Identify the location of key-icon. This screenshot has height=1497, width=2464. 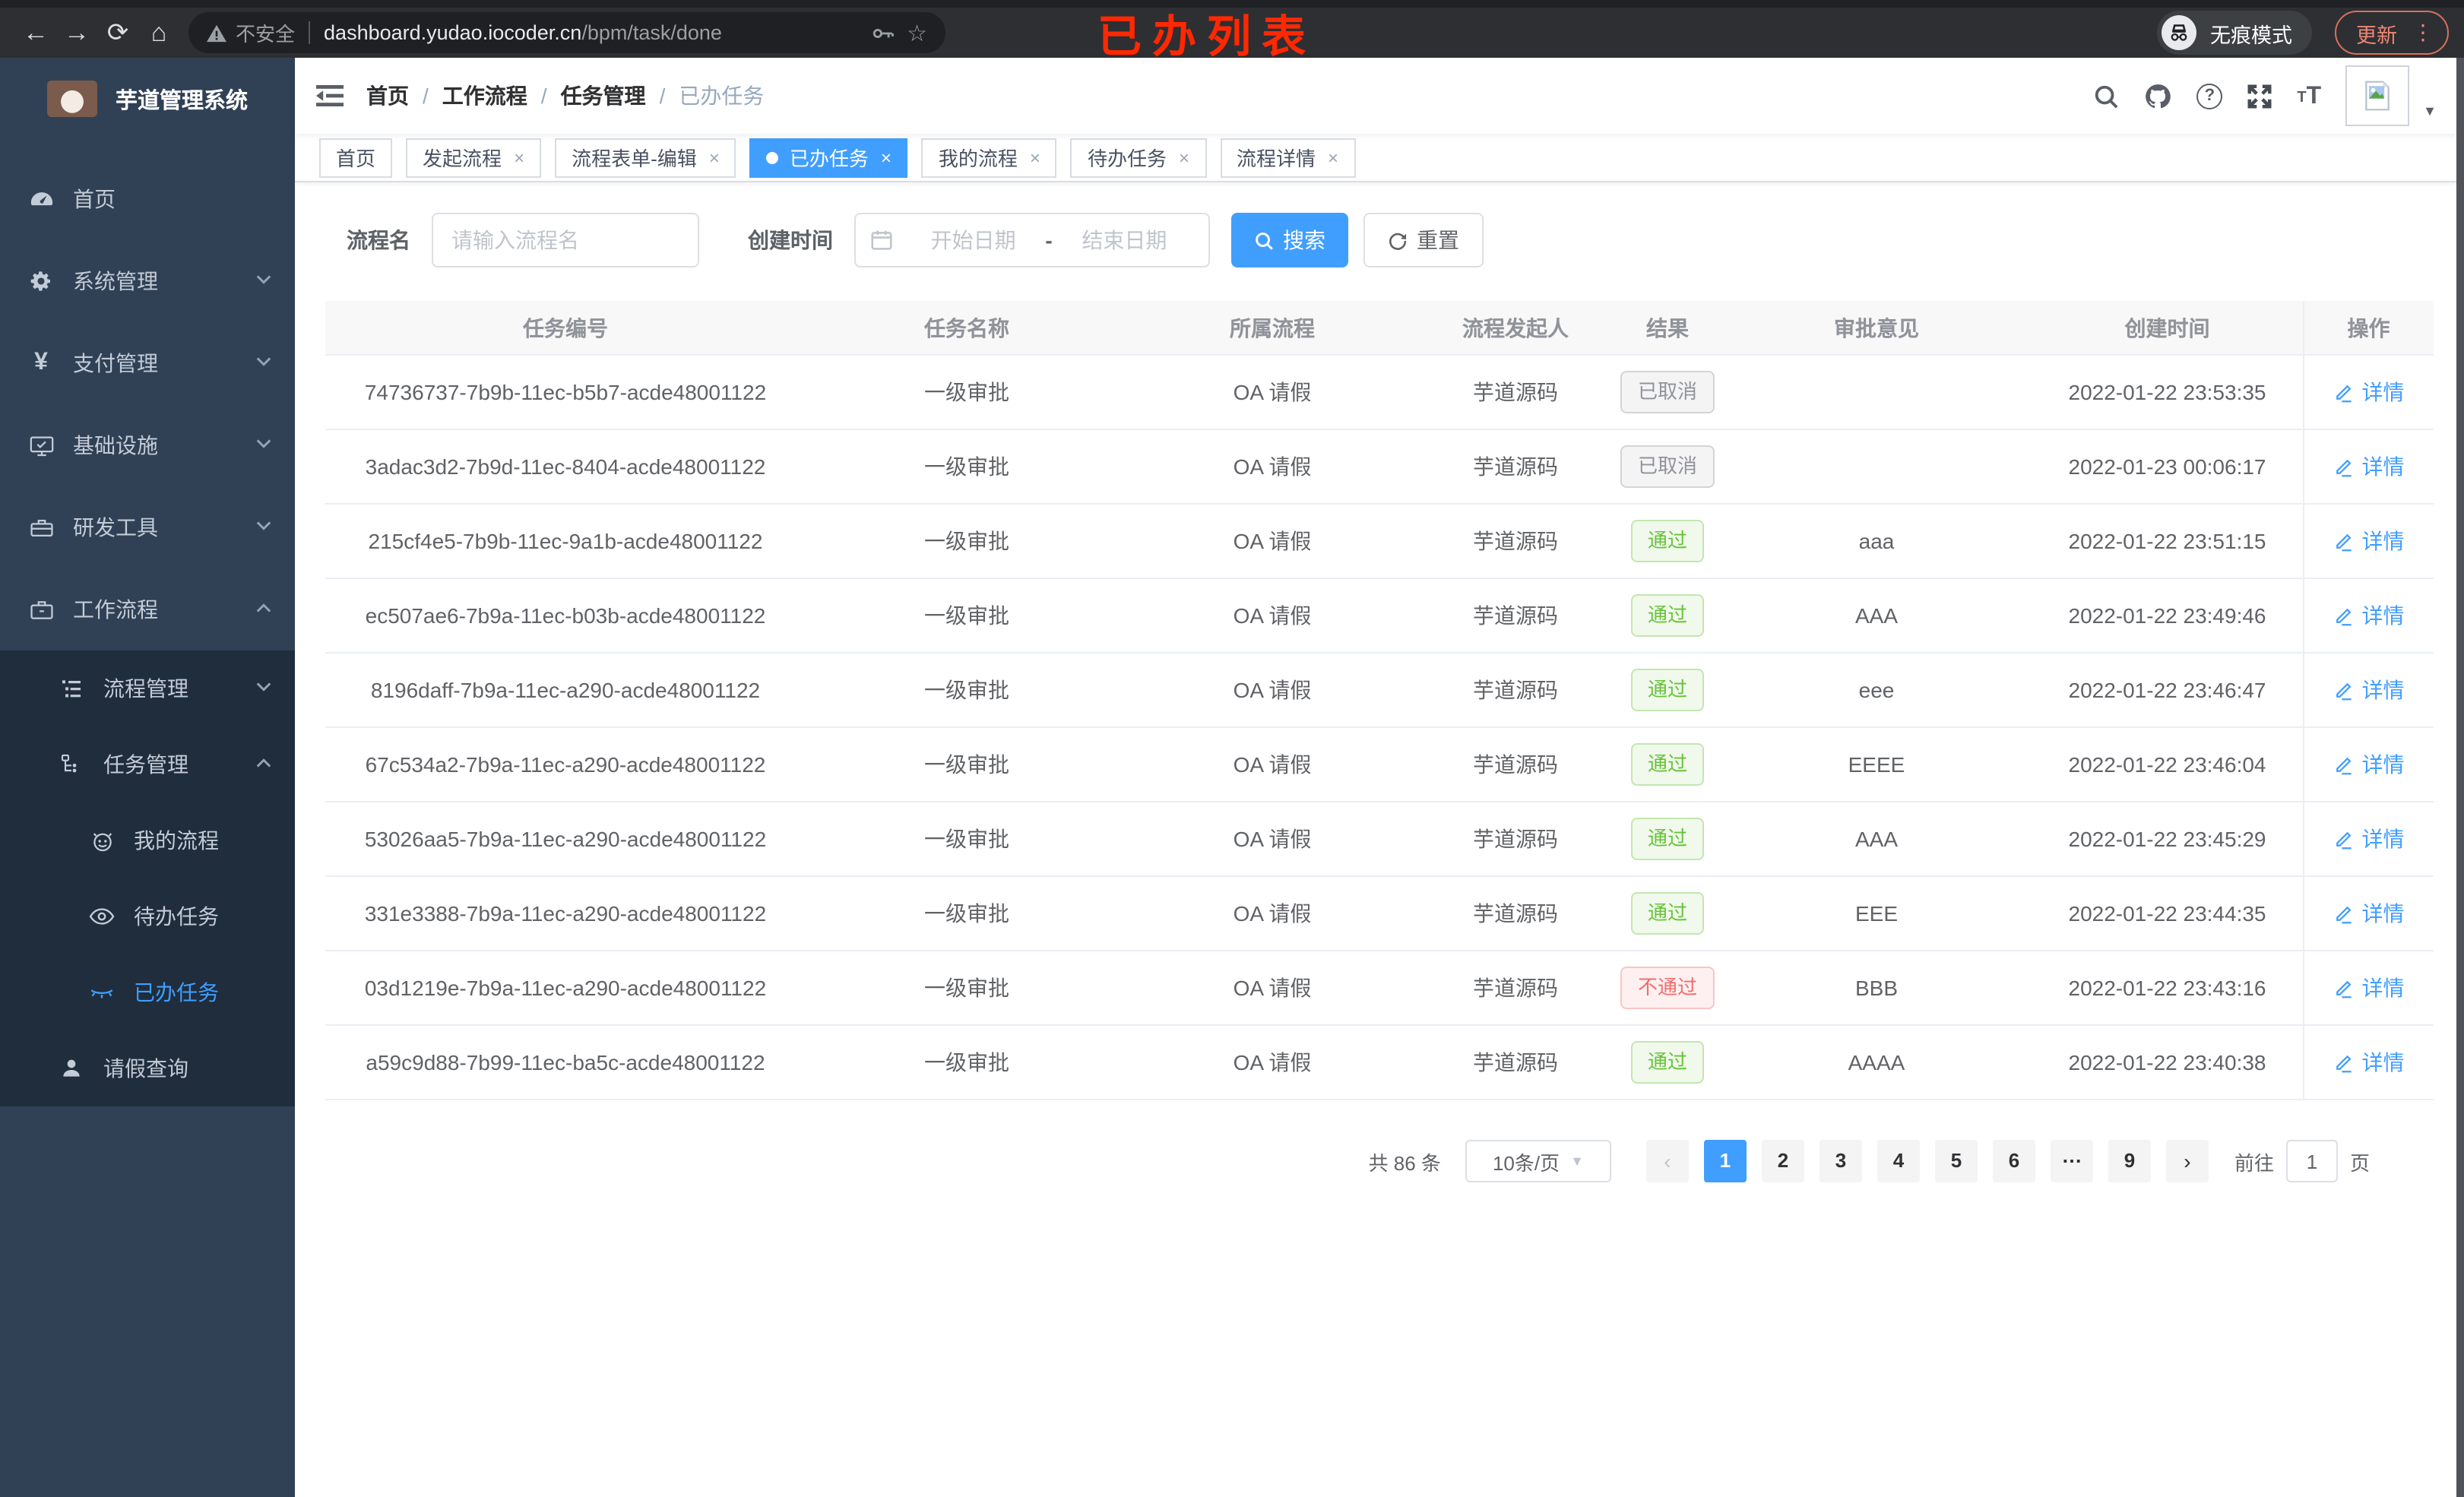
(882, 33).